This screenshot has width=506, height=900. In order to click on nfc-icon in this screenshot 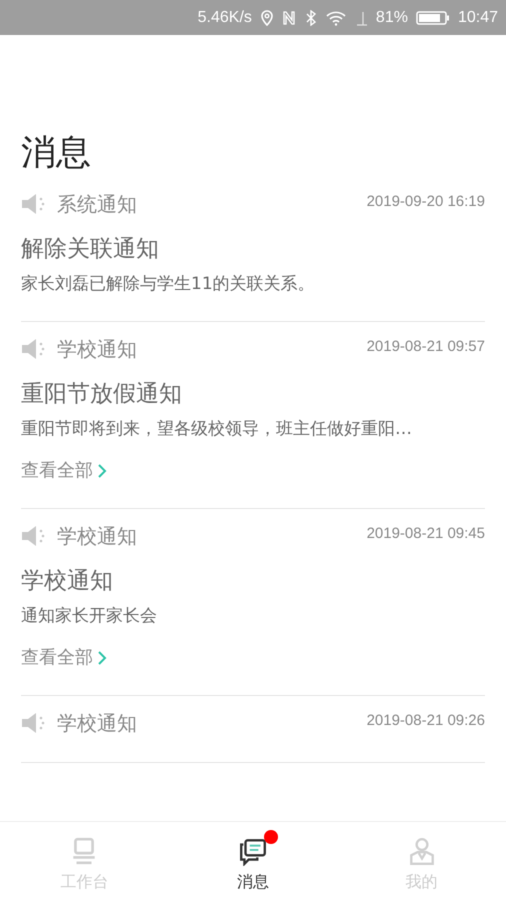, I will do `click(289, 18)`.